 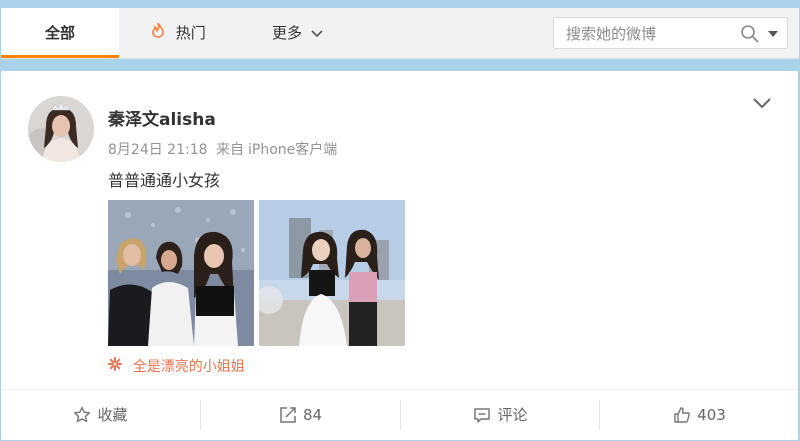 I want to click on tab-more-label: 更多, so click(x=287, y=33).